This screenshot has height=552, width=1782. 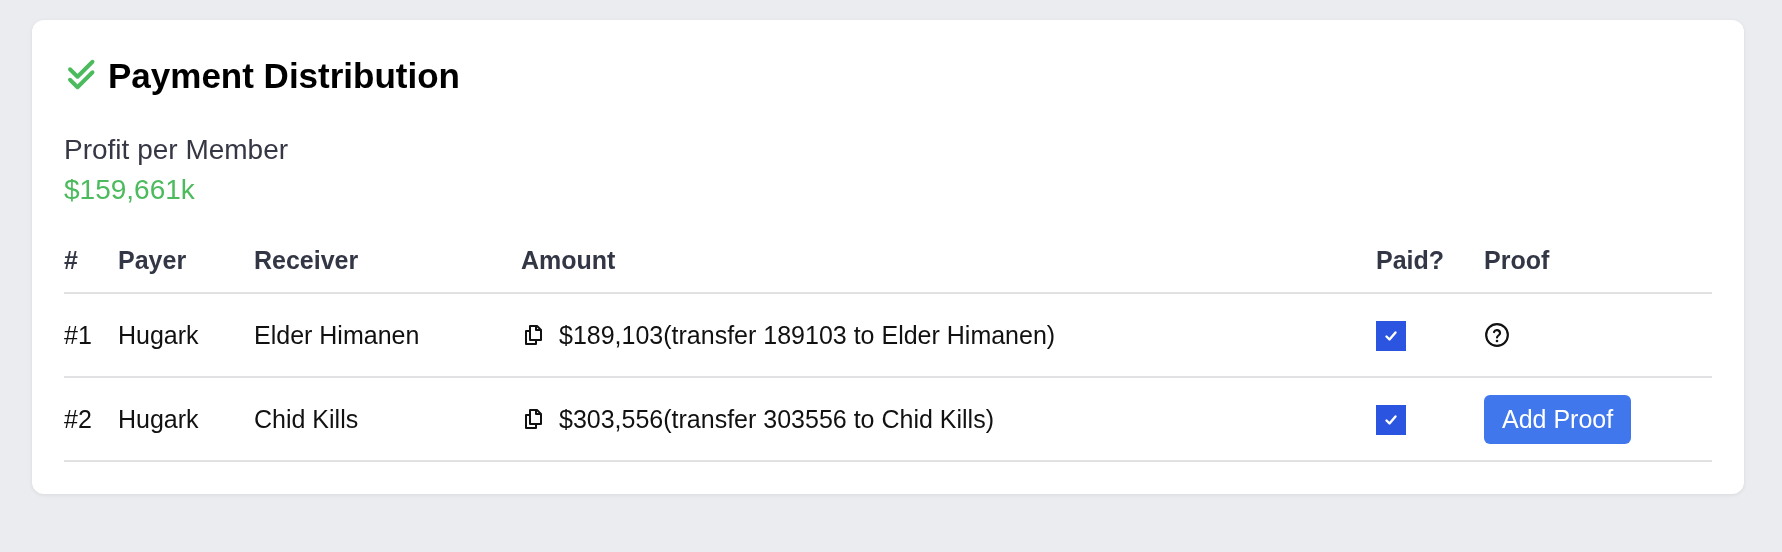 I want to click on column-header: #, so click(x=71, y=259).